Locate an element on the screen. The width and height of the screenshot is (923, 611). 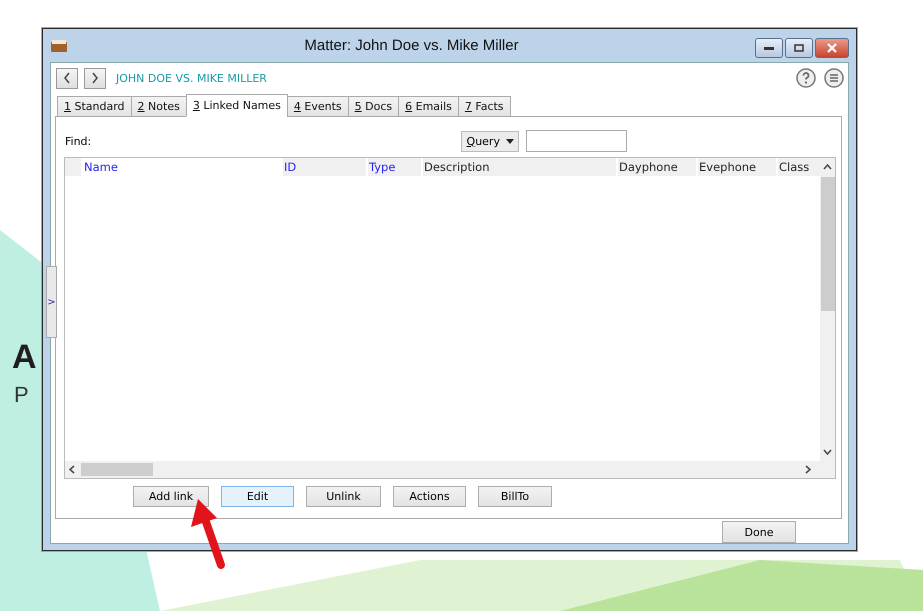
done-button: Done is located at coordinates (759, 532).